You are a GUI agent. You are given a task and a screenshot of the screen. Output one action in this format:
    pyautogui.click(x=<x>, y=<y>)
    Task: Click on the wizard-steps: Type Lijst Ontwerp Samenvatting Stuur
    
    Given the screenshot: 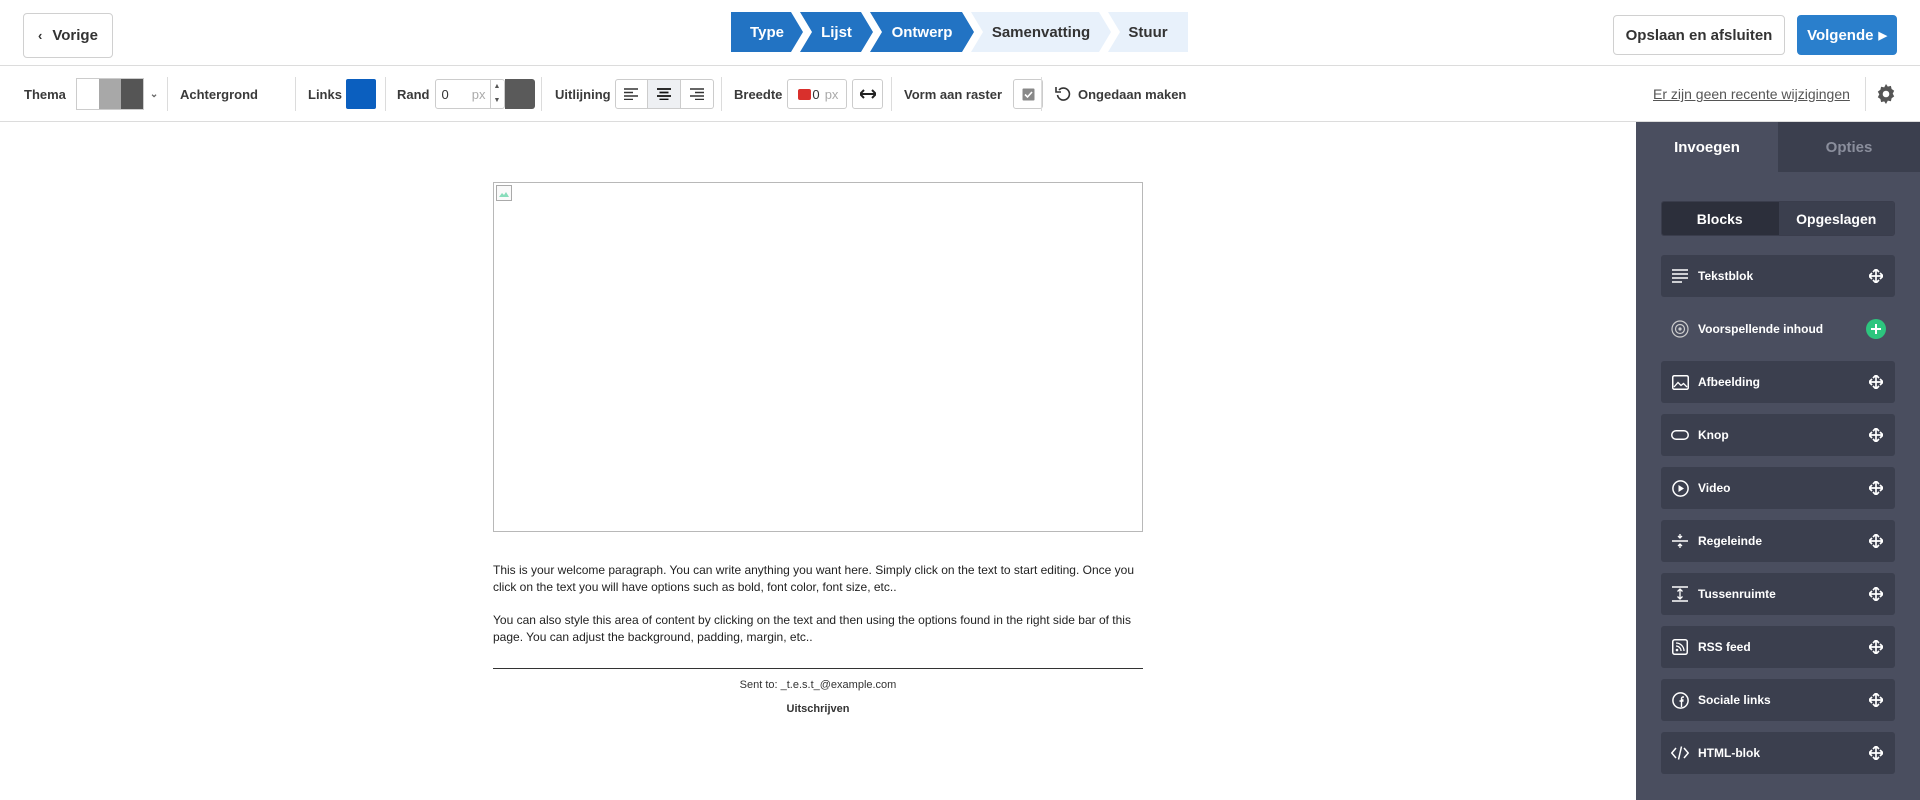 What is the action you would take?
    pyautogui.click(x=959, y=32)
    